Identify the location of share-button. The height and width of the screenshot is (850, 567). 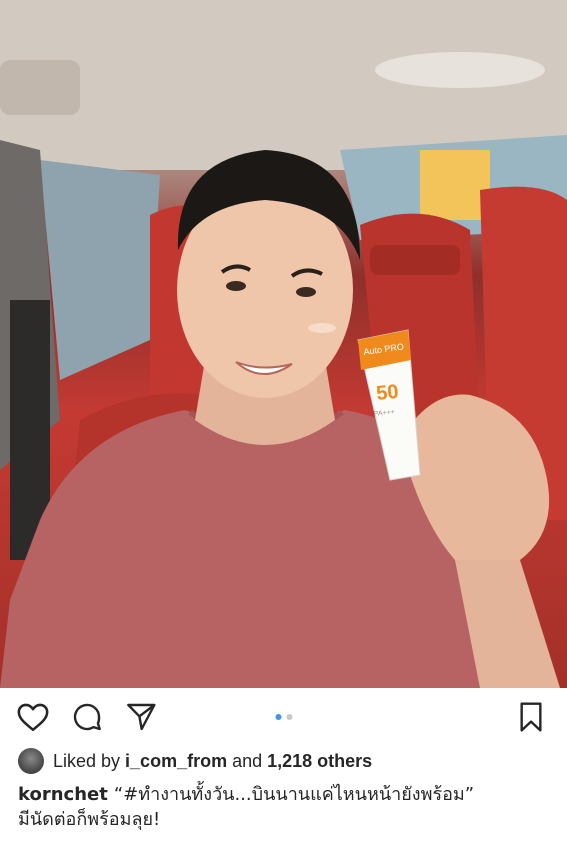
(141, 717).